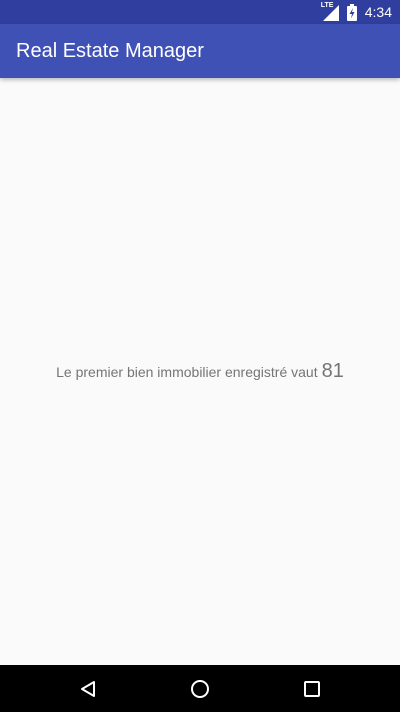 The image size is (400, 712). I want to click on status-icons: LTE 4:34, so click(356, 12).